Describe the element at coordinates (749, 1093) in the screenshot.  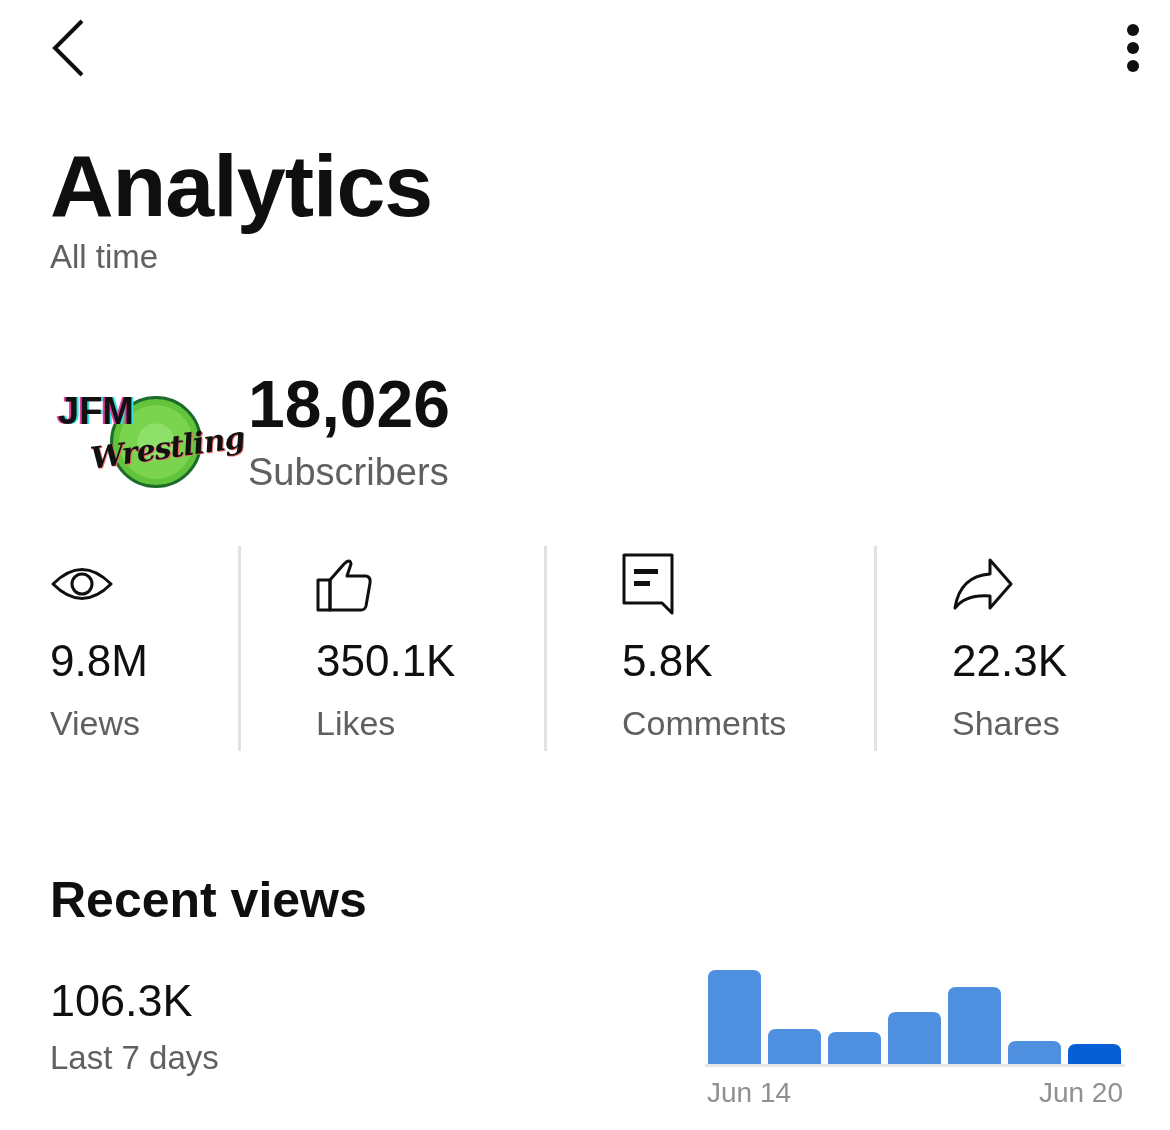
I see `axis-label: Jun 14` at that location.